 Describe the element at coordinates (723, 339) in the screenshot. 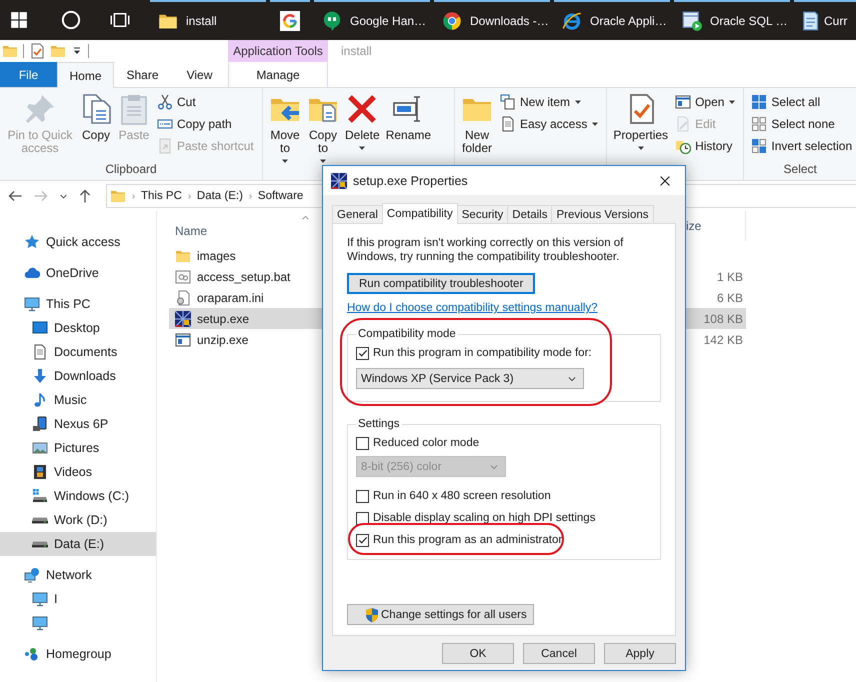

I see `file-size: 142 KB` at that location.